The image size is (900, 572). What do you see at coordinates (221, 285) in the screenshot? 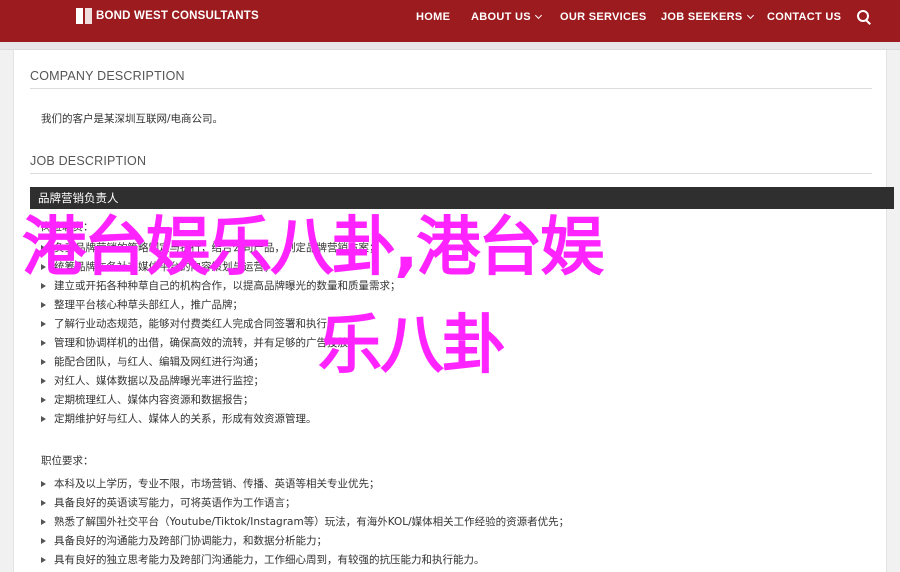
I see `list-item: 建立或开拓各种种草自己的机构合作，以提高品牌曝光的数量和质量需求；` at bounding box center [221, 285].